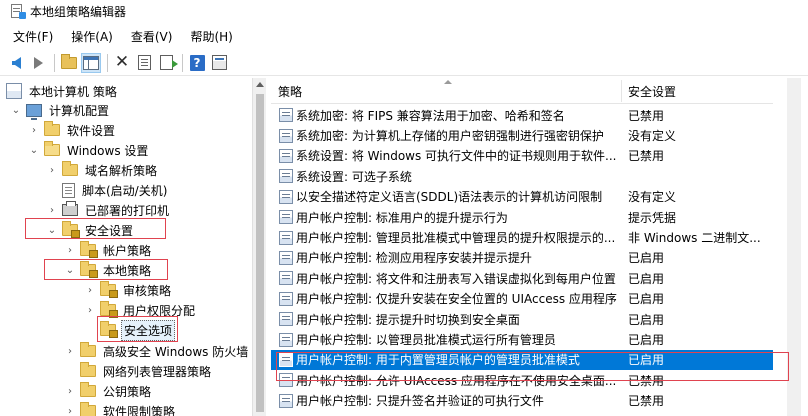  Describe the element at coordinates (73, 91) in the screenshot. I see `tree-label: 本地计算机 策略` at that location.